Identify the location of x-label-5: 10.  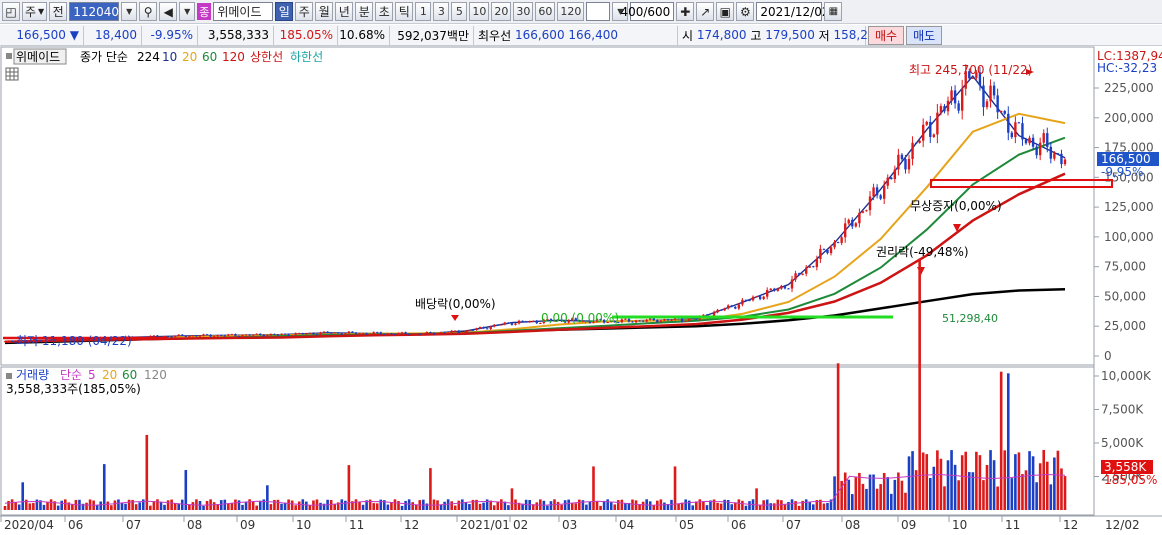
(303, 525).